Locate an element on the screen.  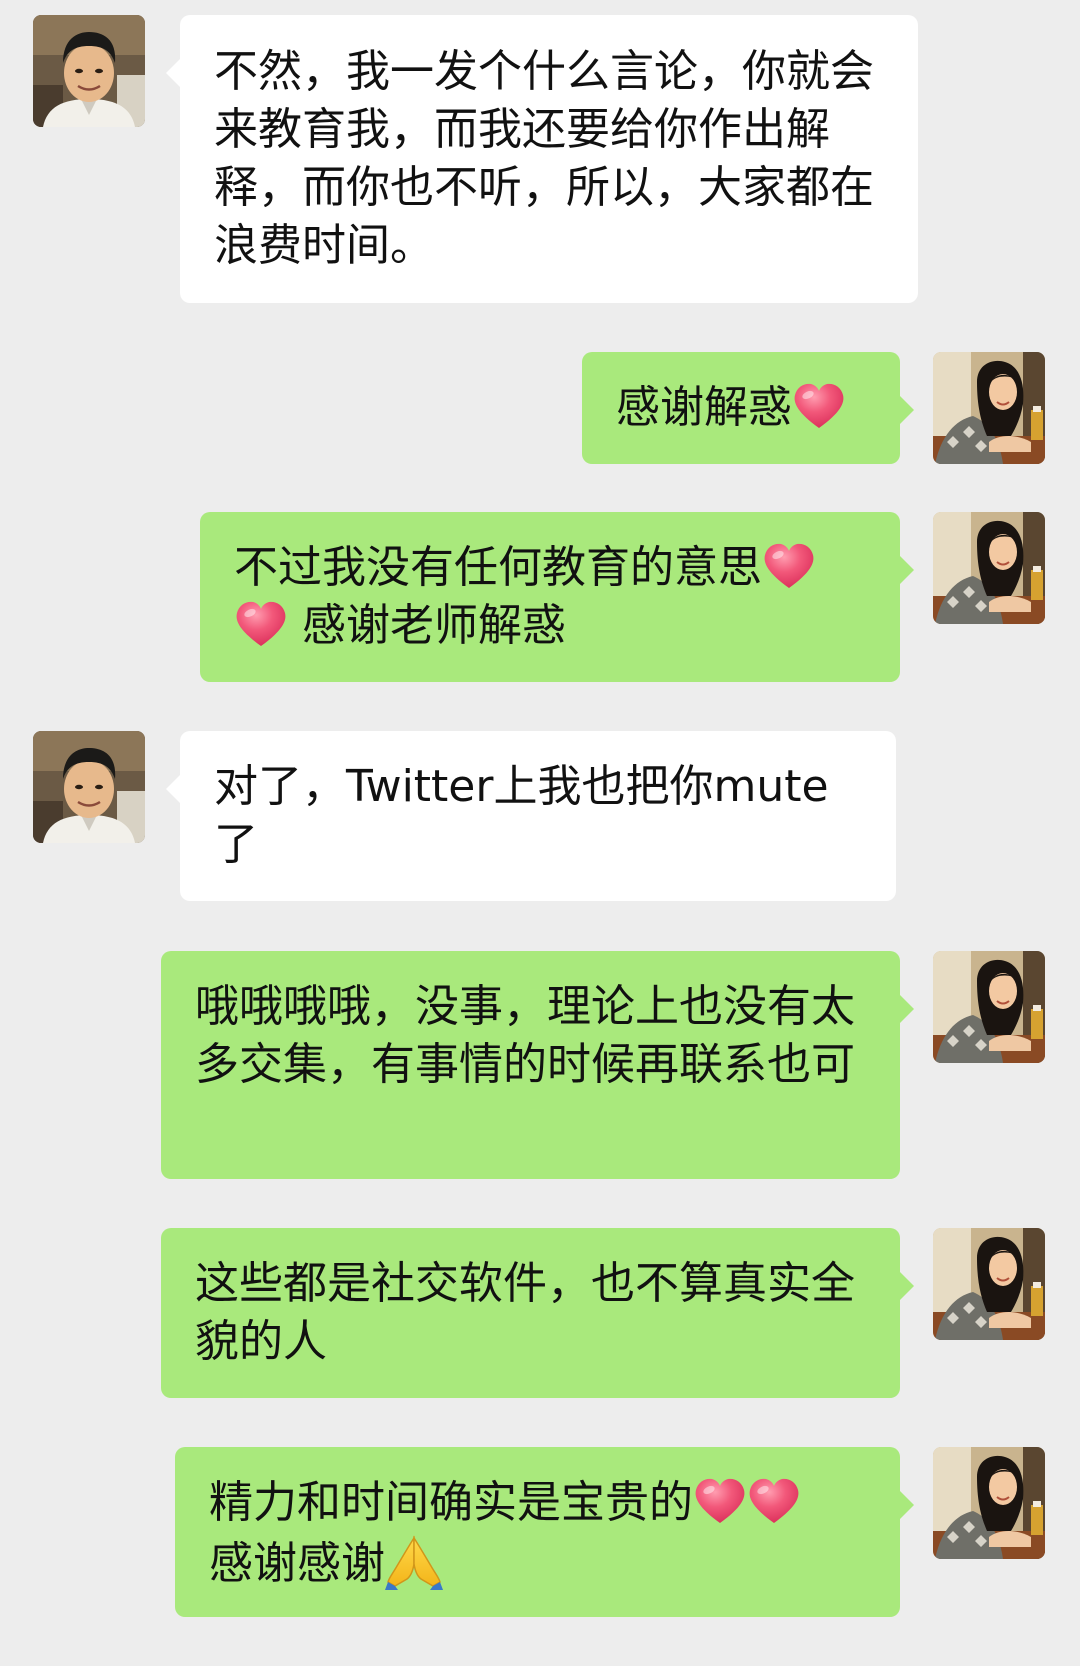
incoming-message-bubble: 对了，Twitter上我也把你mute了 is located at coordinates (531, 816).